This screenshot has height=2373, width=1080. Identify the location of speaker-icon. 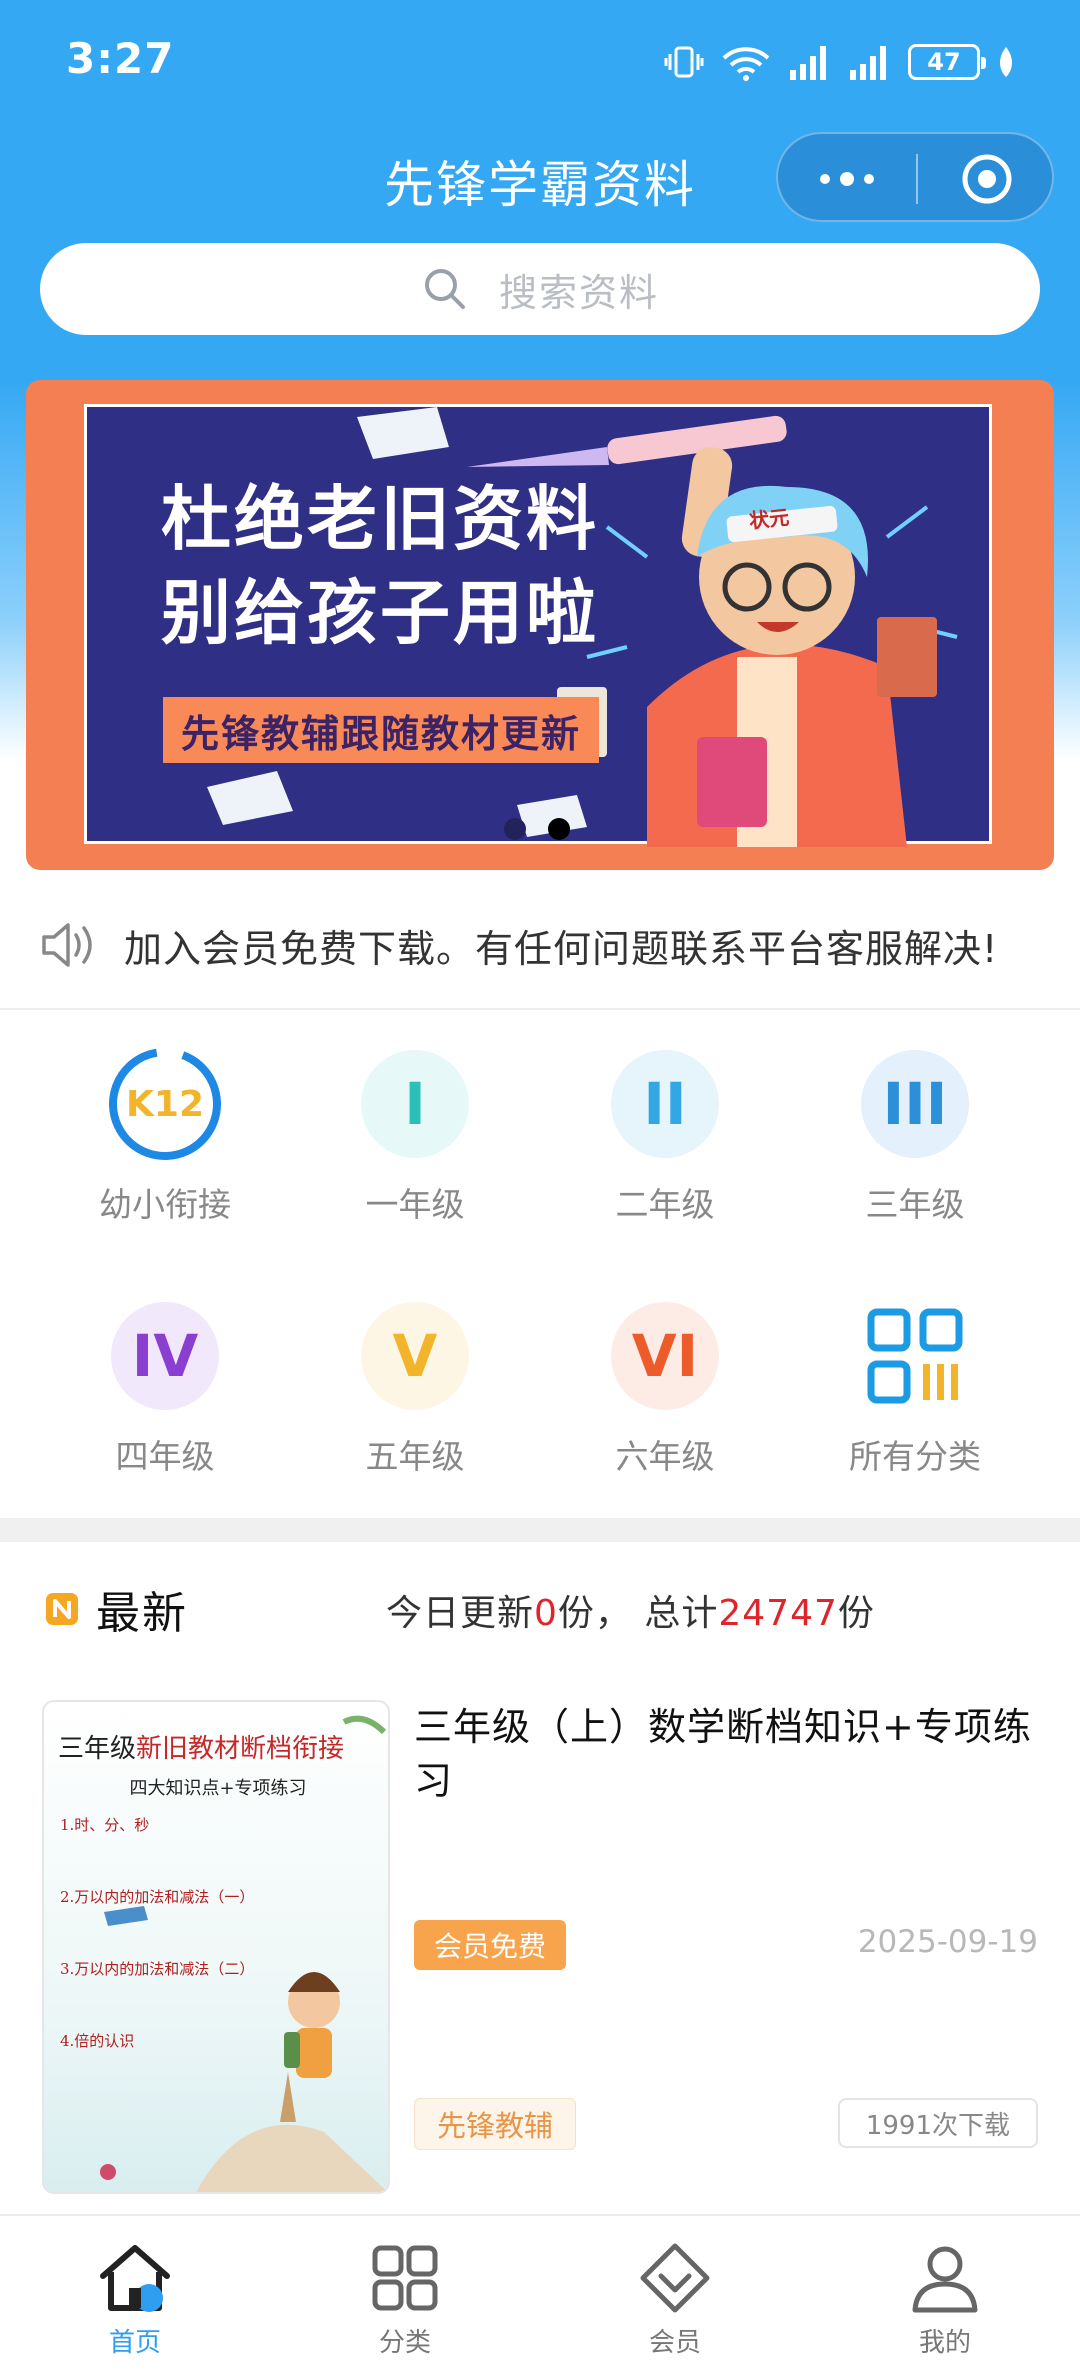
(67, 945).